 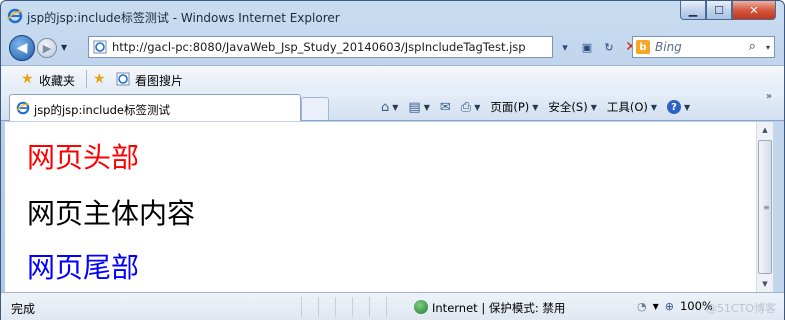 What do you see at coordinates (674, 107) in the screenshot?
I see `help-icon: ?` at bounding box center [674, 107].